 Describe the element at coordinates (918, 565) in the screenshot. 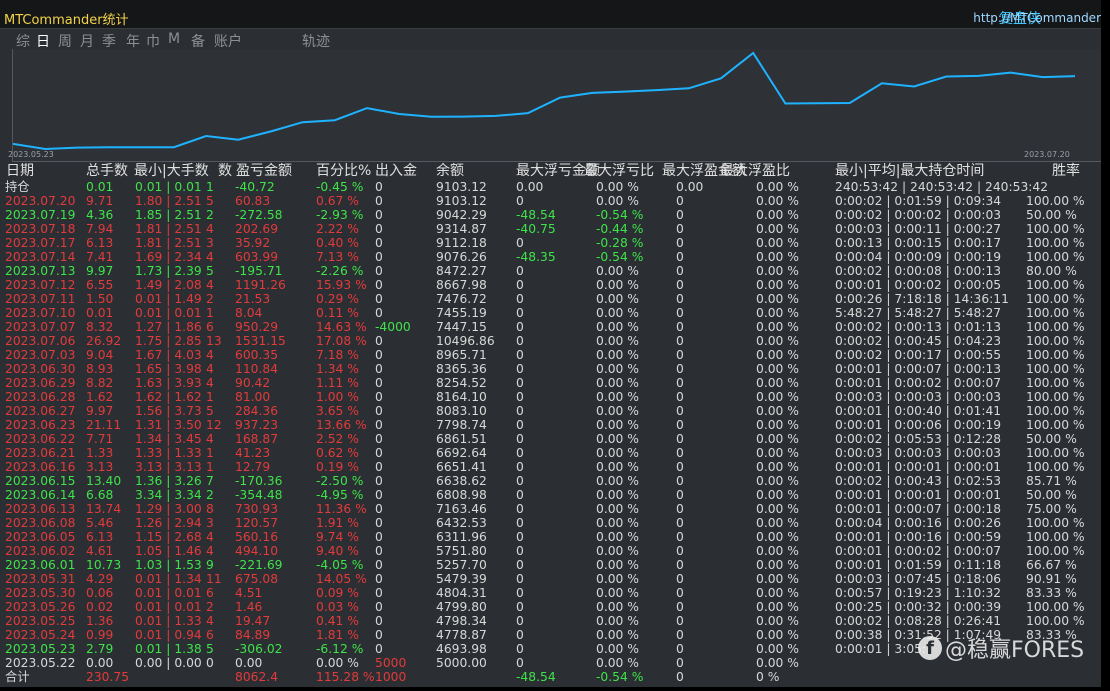

I see `cell-hold: 0:00:01 | 0:01:59 | 0:11:18` at that location.